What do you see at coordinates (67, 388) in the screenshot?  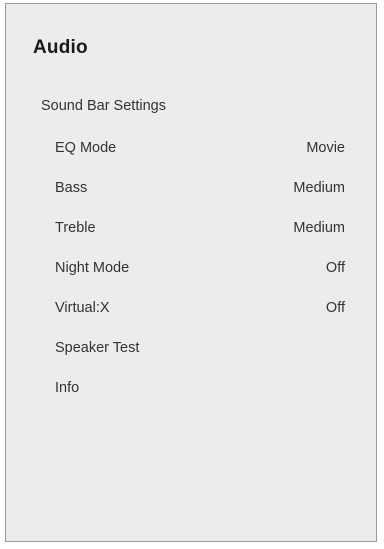 I see `menu-item-label: Info` at bounding box center [67, 388].